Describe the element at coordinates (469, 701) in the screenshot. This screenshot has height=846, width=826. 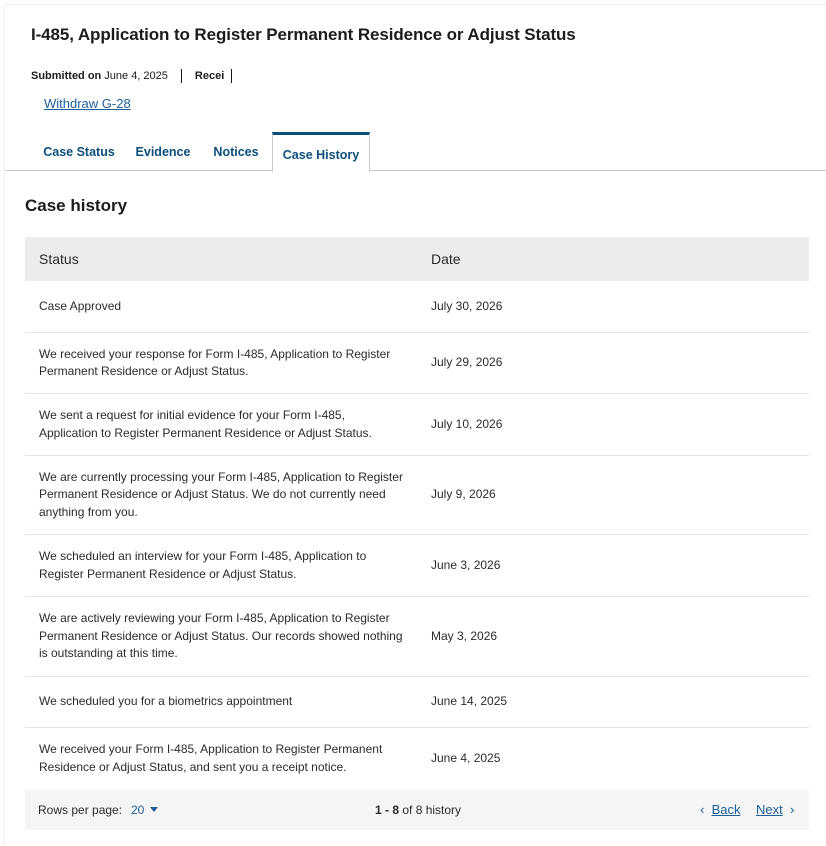
I see `row-date: June 14, 2025` at that location.